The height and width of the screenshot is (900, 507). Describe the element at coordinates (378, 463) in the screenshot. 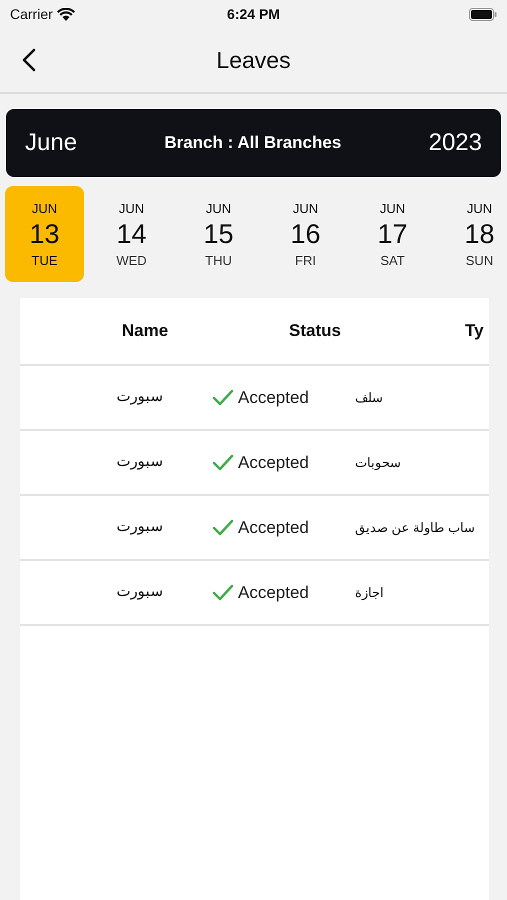

I see `table-cell-text: سحوبات` at that location.